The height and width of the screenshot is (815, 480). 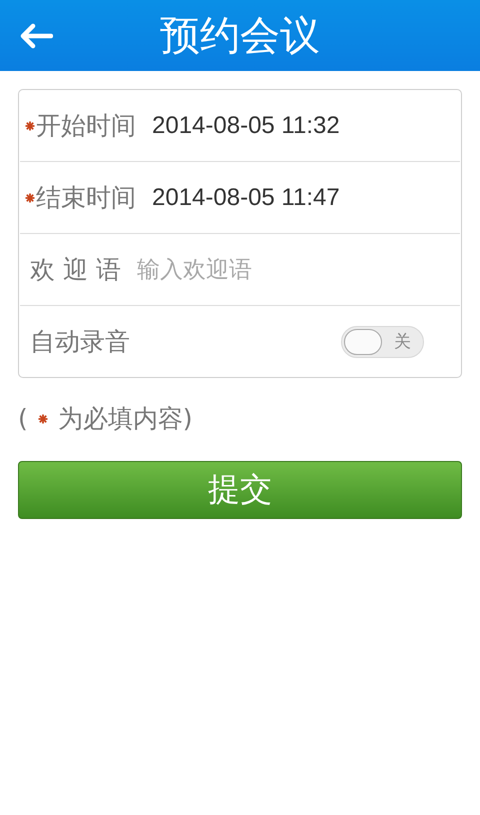 I want to click on date-time-value: 2014-08-05 11:47, so click(x=246, y=198).